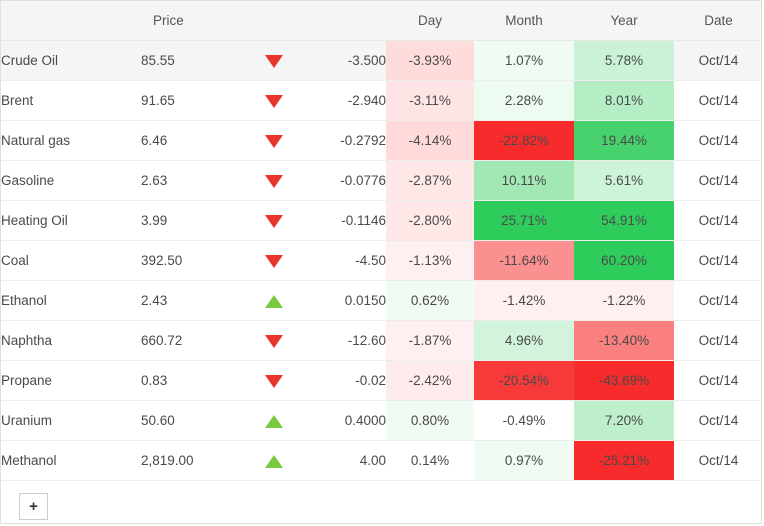 Image resolution: width=764 pixels, height=526 pixels. What do you see at coordinates (624, 420) in the screenshot?
I see `commodity-year-percent: 7.20%` at bounding box center [624, 420].